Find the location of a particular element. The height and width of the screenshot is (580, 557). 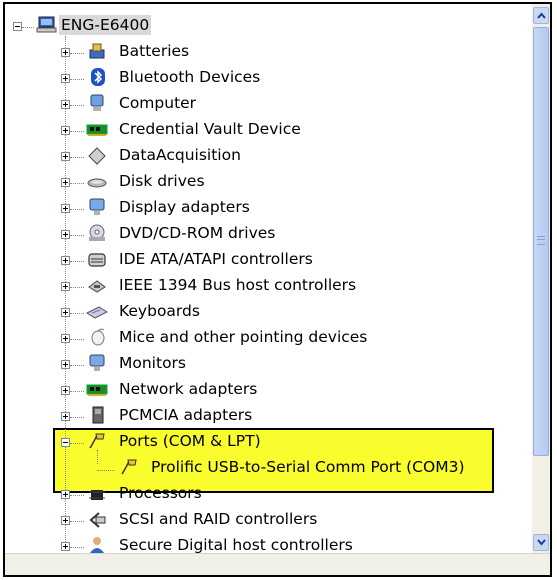

tree-item-disk-drives: Disk drives is located at coordinates (162, 181).